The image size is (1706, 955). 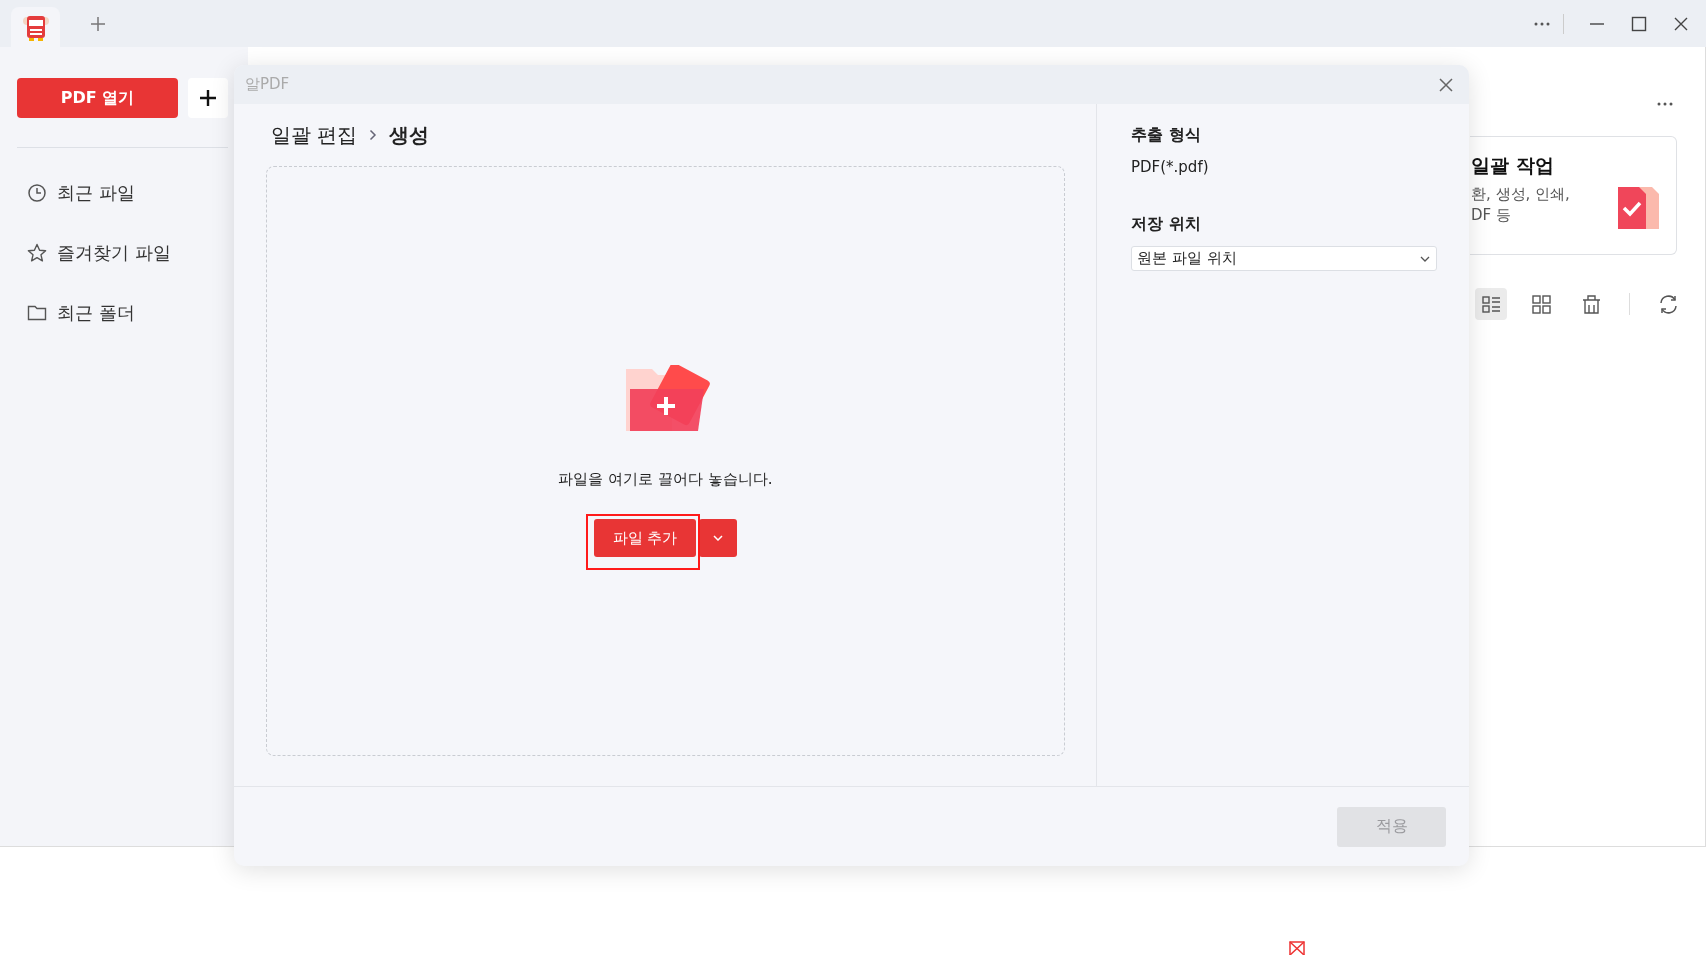 I want to click on folder-icon, so click(x=37, y=313).